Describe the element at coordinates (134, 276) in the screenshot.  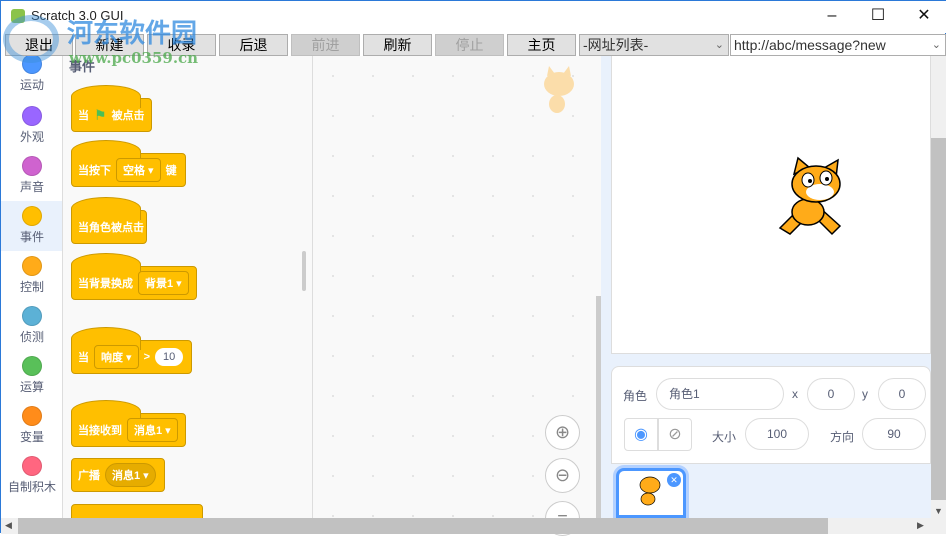
I see `block-when-backdrop-switches: 当背景换成 背景1 ▾` at that location.